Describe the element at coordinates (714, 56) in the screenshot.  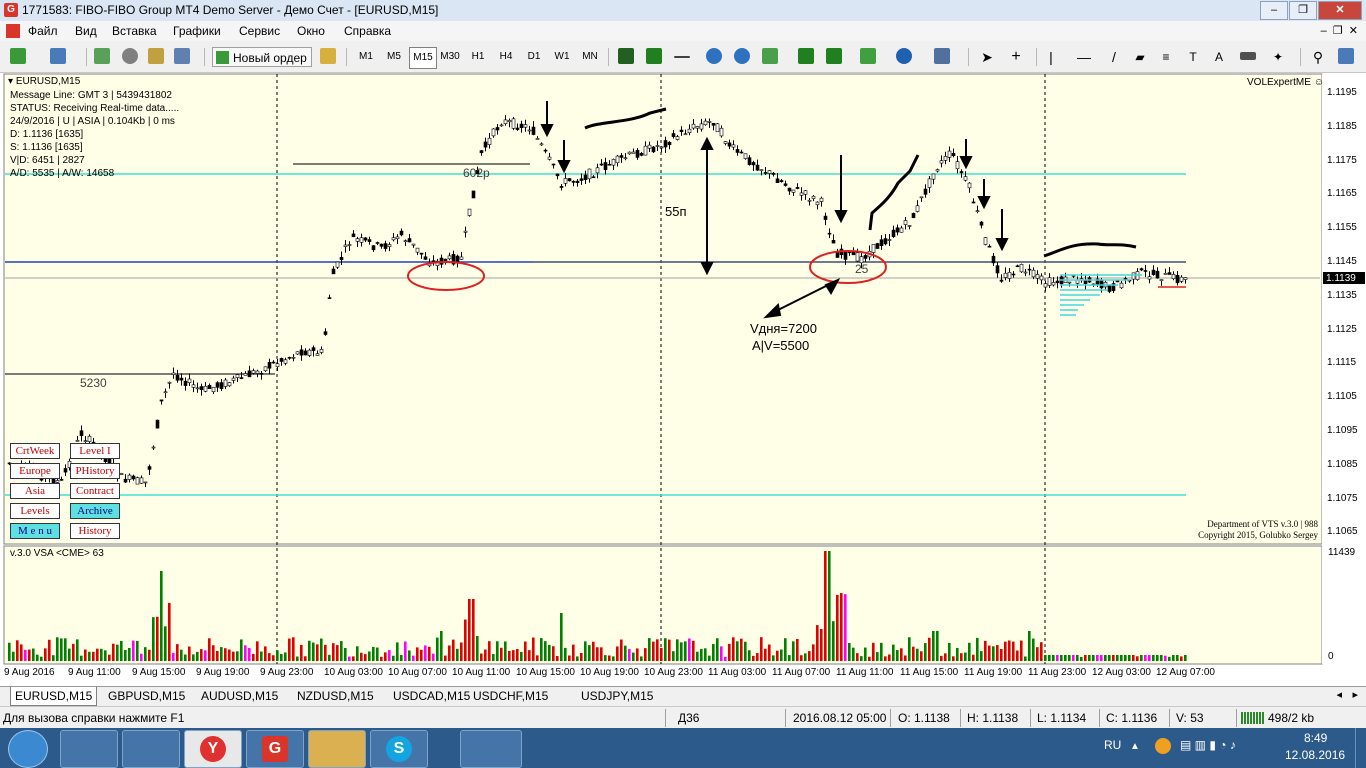
I see `zoom-in-icon` at that location.